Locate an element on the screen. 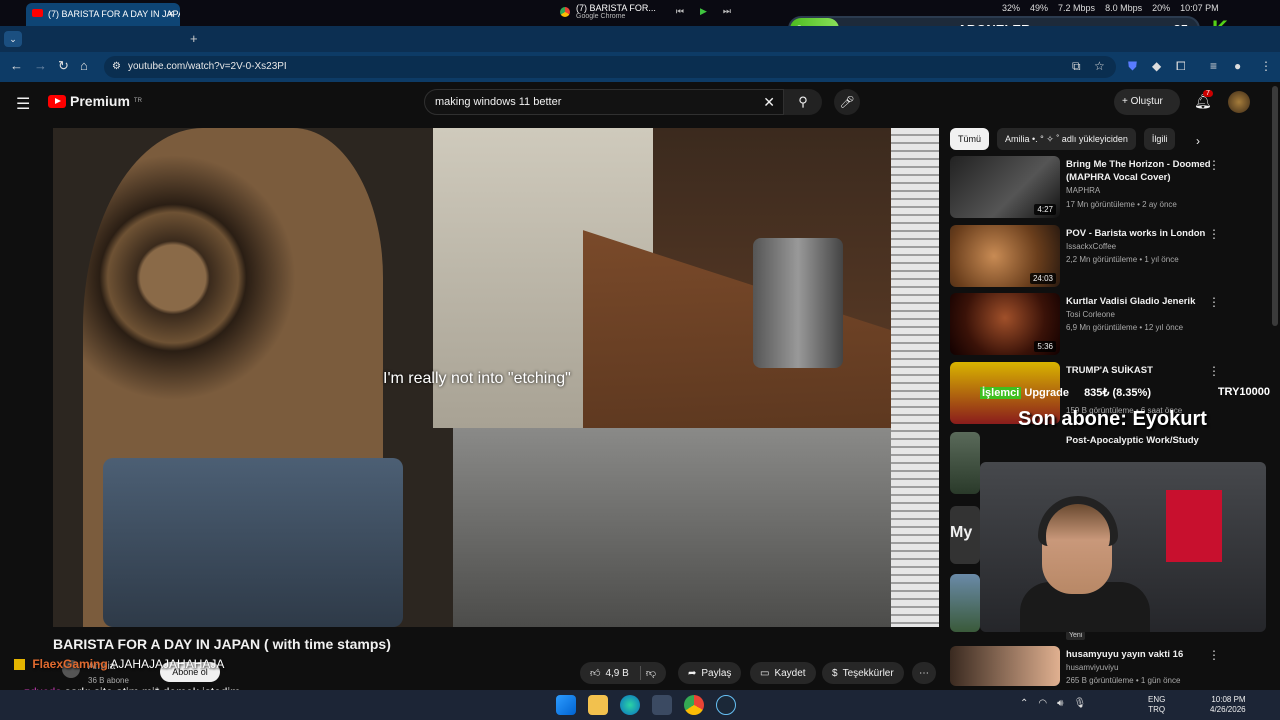 The image size is (1280, 720). language-indicator: ENG TRQ is located at coordinates (1156, 705).